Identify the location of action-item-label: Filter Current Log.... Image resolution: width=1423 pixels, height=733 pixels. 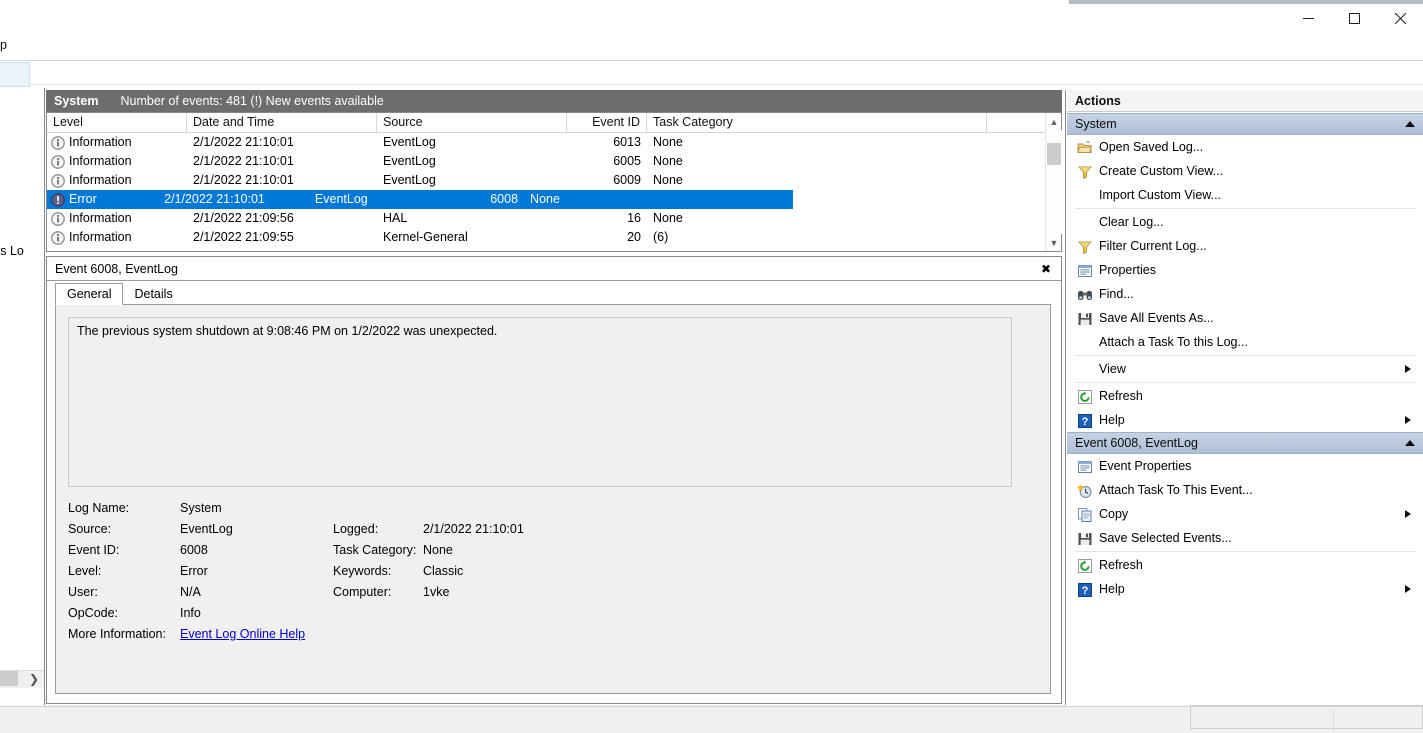
(1153, 246).